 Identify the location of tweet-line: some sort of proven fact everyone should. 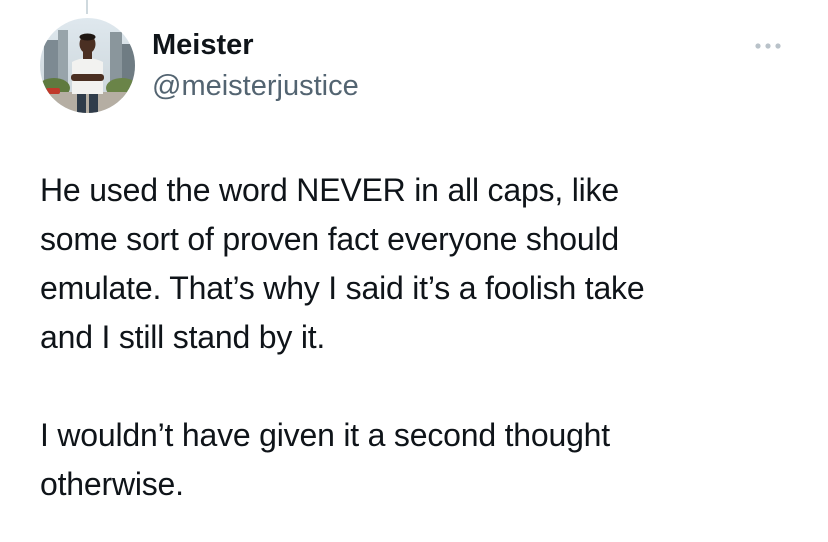
(329, 239).